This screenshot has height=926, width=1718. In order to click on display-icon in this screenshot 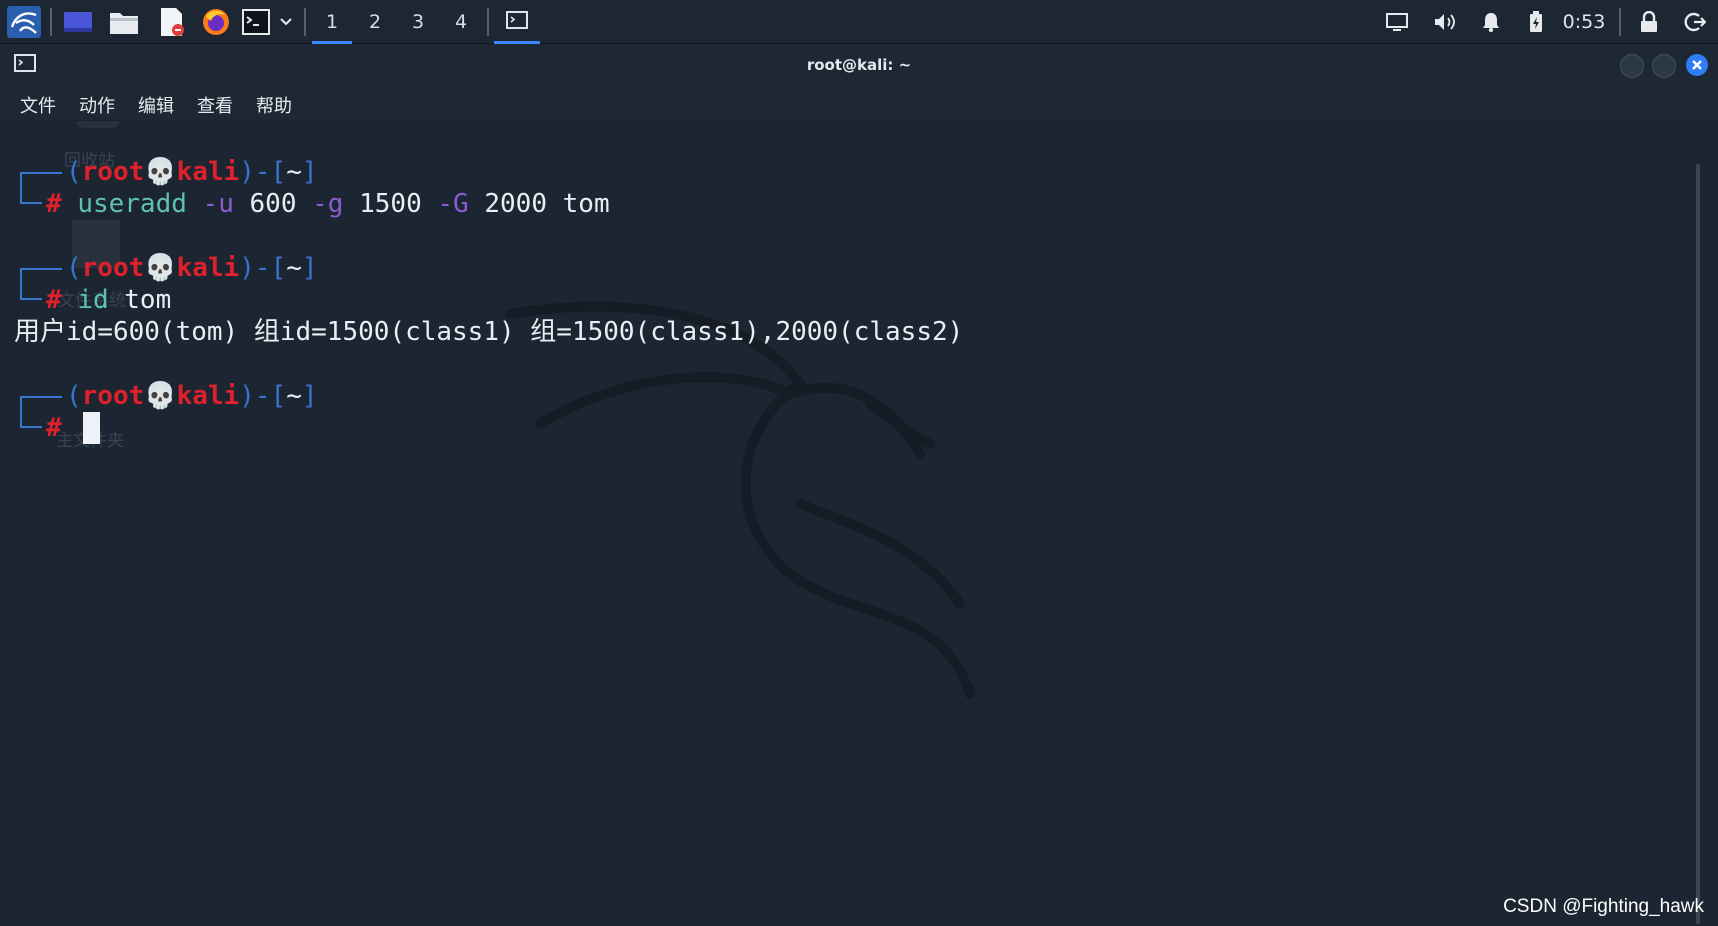, I will do `click(1397, 22)`.